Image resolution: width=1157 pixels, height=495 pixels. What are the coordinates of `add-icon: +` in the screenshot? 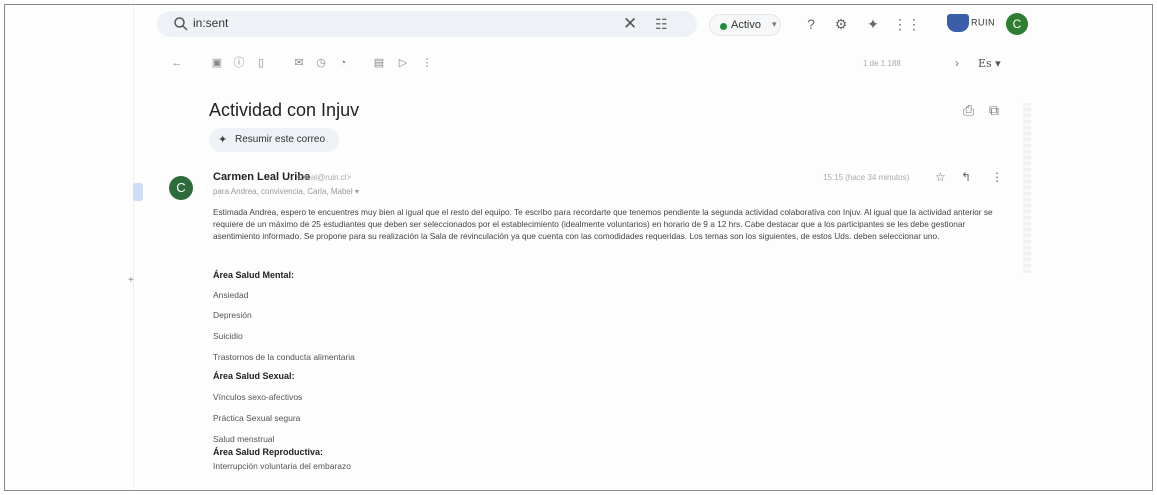 It's located at (131, 280).